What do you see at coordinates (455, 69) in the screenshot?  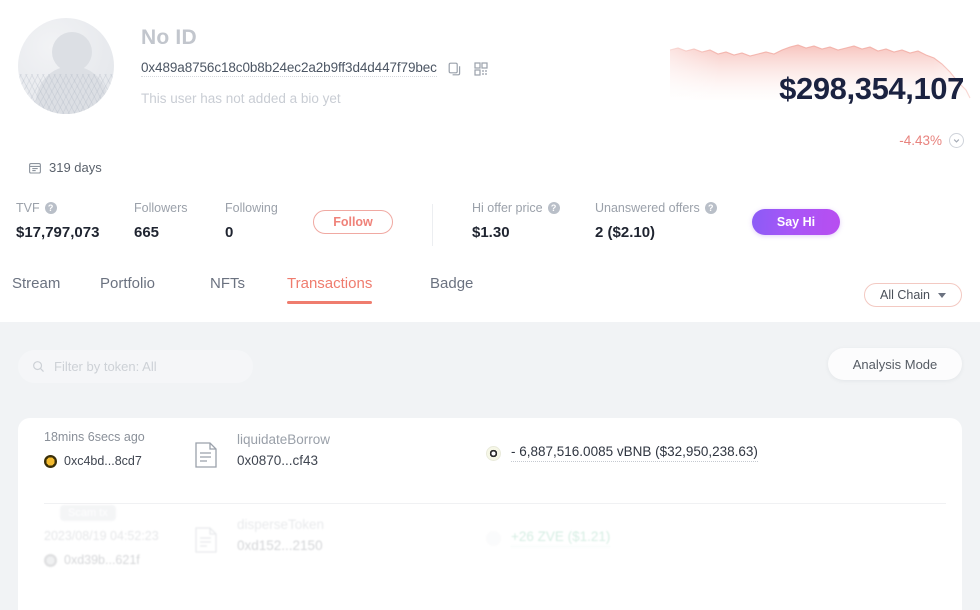 I see `copy-icon` at bounding box center [455, 69].